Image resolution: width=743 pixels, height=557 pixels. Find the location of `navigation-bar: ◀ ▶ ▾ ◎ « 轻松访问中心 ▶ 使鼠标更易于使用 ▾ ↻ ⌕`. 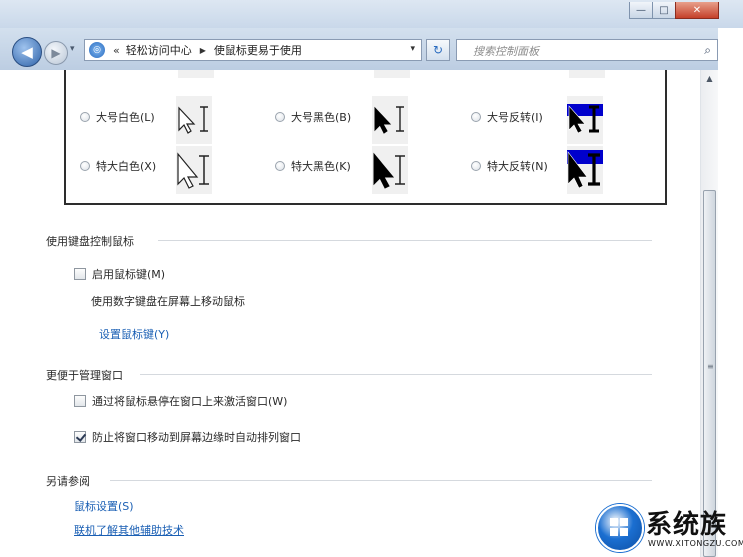

navigation-bar: ◀ ▶ ▾ ◎ « 轻松访问中心 ▶ 使鼠标更易于使用 ▾ ↻ ⌕ is located at coordinates (371, 49).